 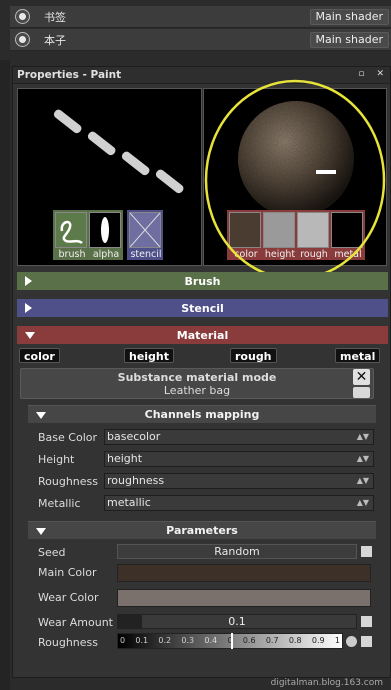 I want to click on height-value: height, so click(x=125, y=458).